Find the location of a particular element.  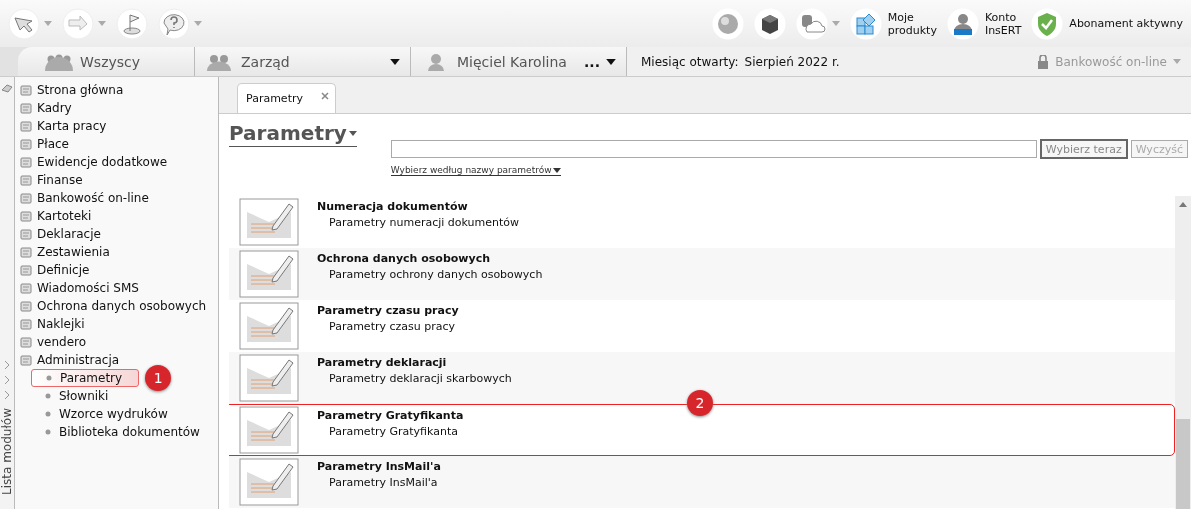

module-item: Finanse is located at coordinates (116, 180).